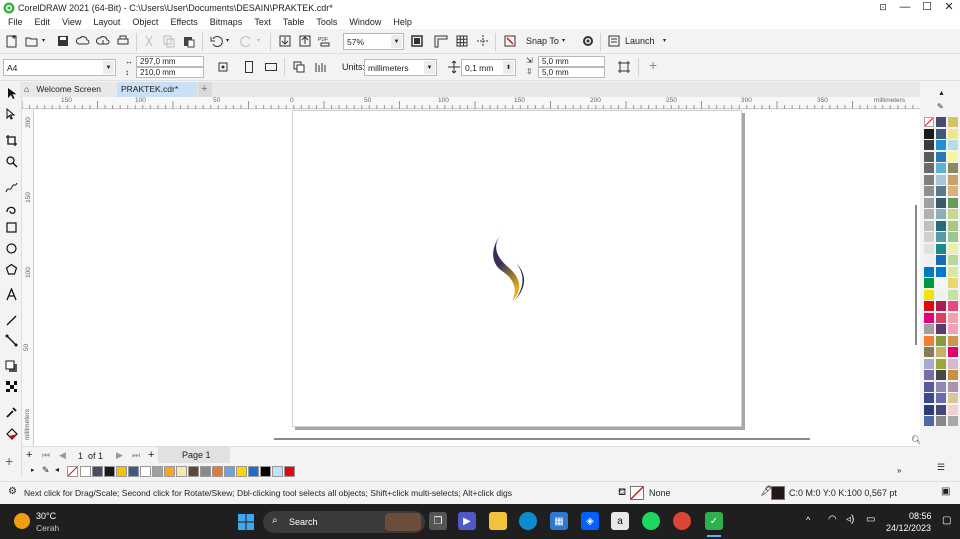  What do you see at coordinates (11, 227) in the screenshot?
I see `rectangle-tool-icon` at bounding box center [11, 227].